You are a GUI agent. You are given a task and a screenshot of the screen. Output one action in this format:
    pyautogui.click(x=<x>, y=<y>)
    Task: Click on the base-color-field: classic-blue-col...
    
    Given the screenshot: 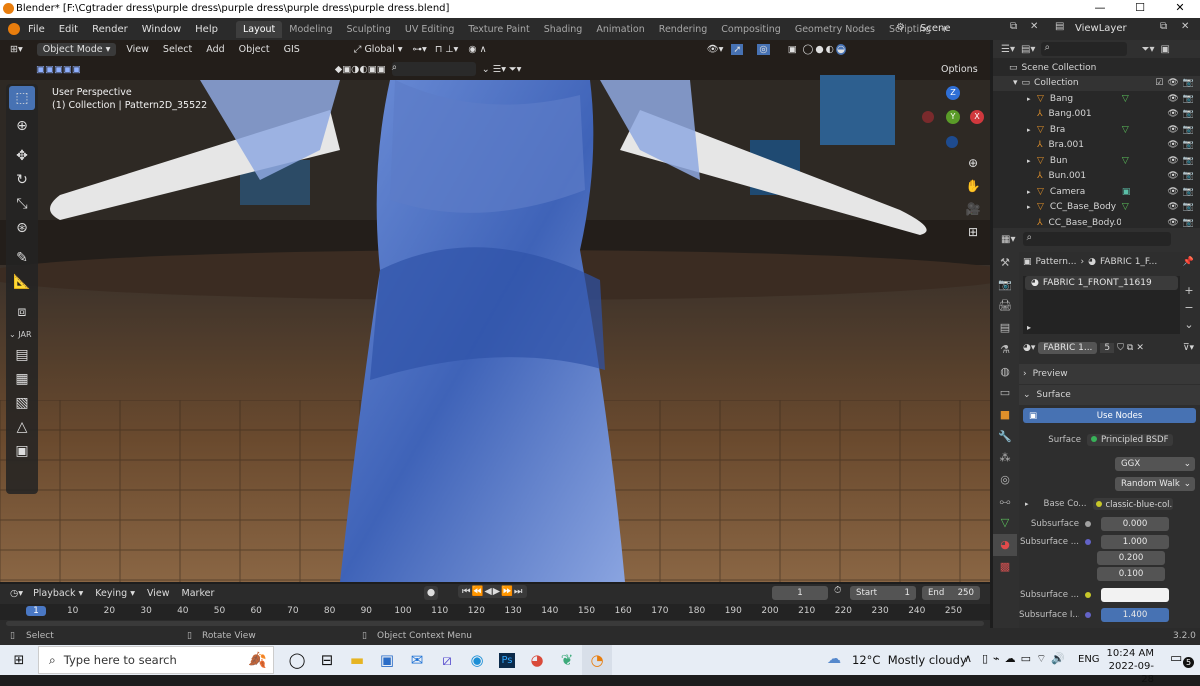 What is the action you would take?
    pyautogui.click(x=1132, y=504)
    